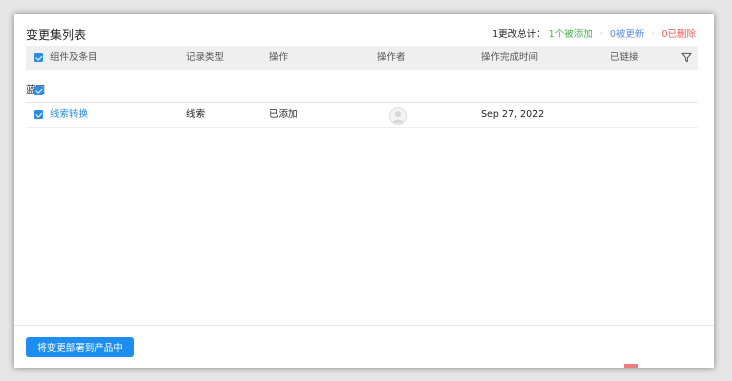 Image resolution: width=732 pixels, height=381 pixels. Describe the element at coordinates (513, 114) in the screenshot. I see `completed-time-cell: Sep 27, 2022` at that location.